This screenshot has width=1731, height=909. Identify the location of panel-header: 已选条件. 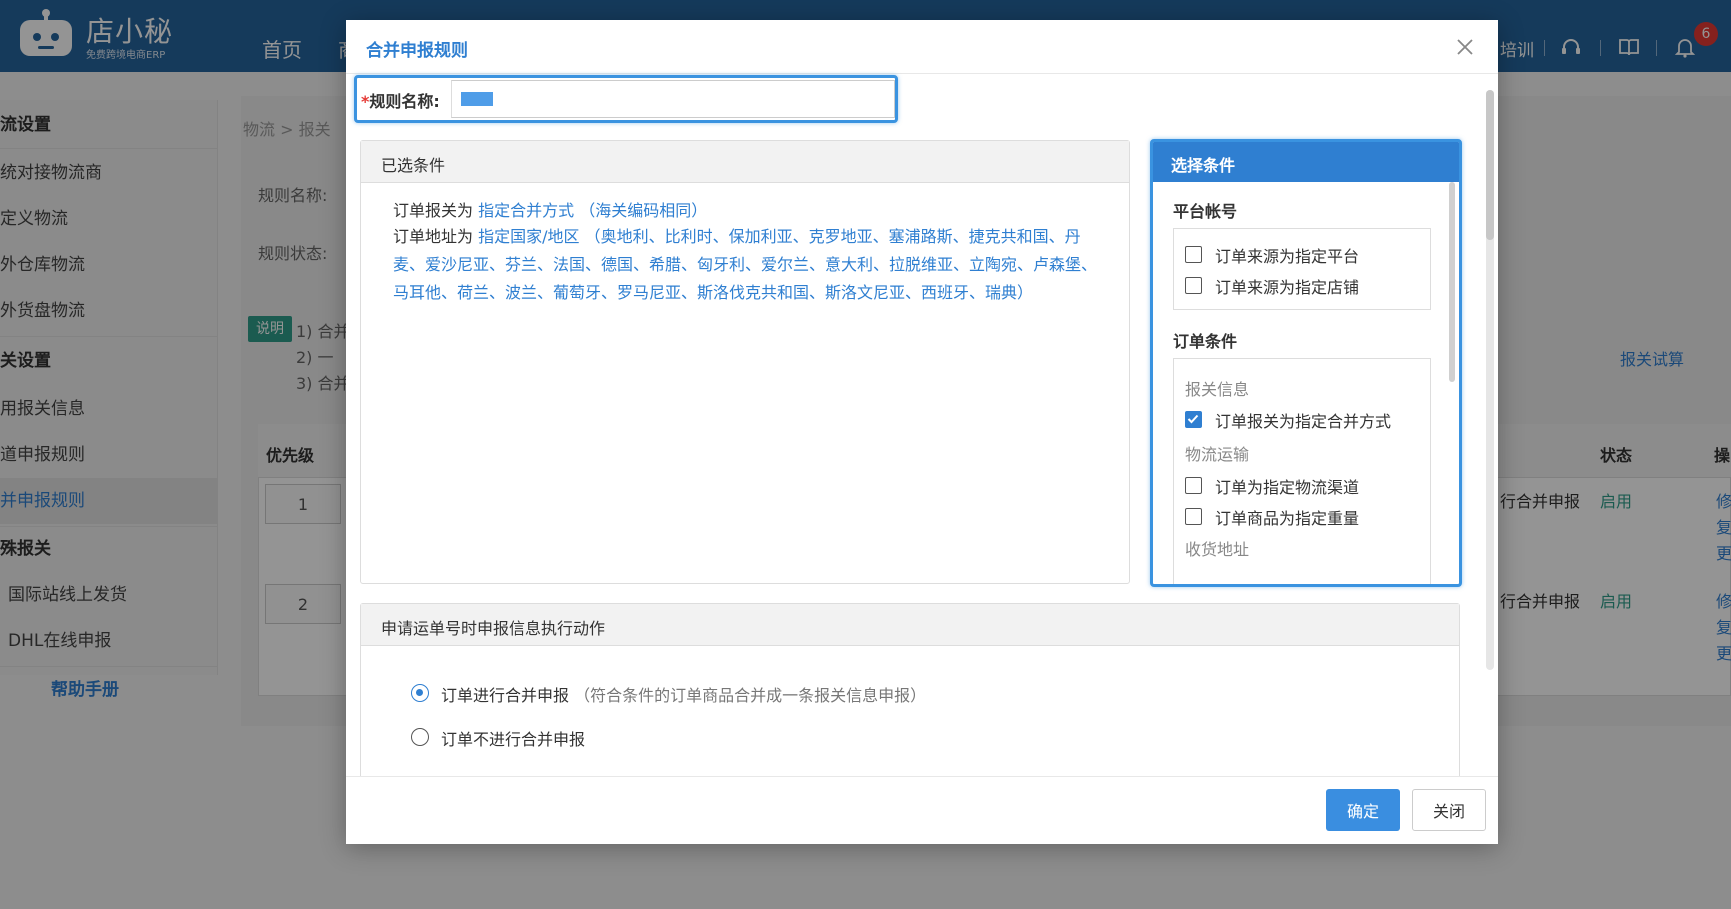
(745, 162).